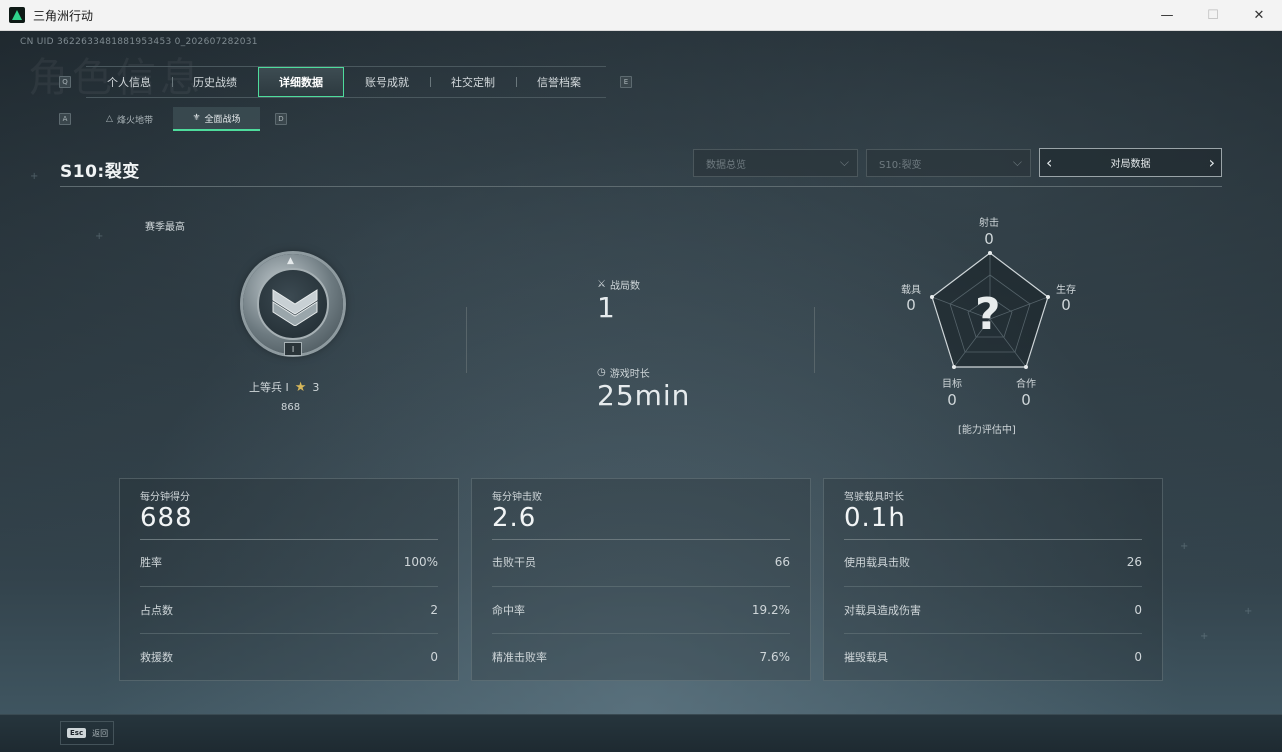  I want to click on vehicle-stats-card: 驾驶载具时长 0.1h 使用载具击败 26 对载具造成伤害 0 摧毁载具 0, so click(993, 579).